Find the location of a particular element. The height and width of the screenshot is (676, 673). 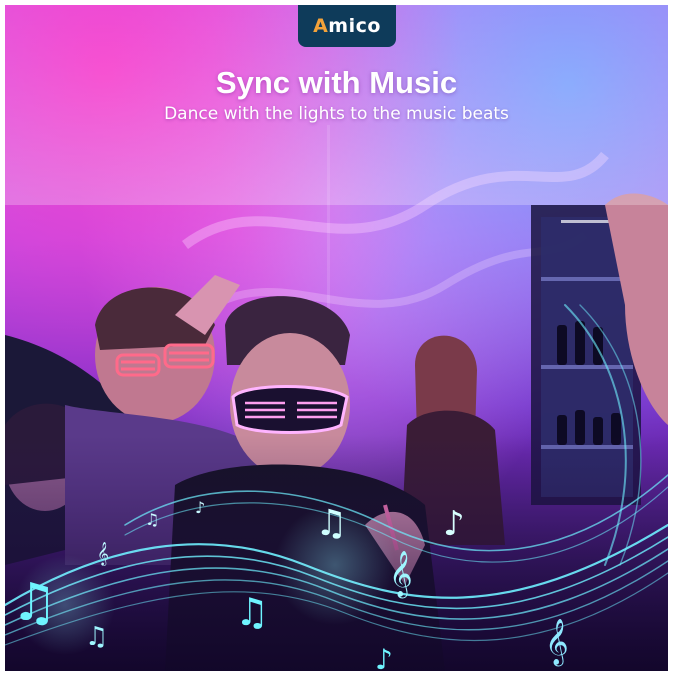

headline: Sync with Music is located at coordinates (336, 82).